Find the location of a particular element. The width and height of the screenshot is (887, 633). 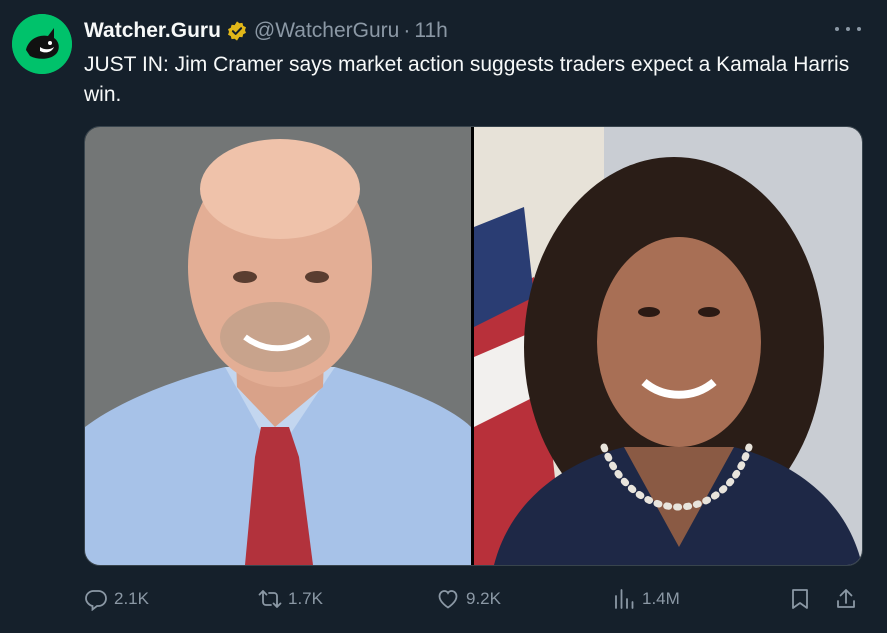

views-button: 1.4M is located at coordinates (646, 599).